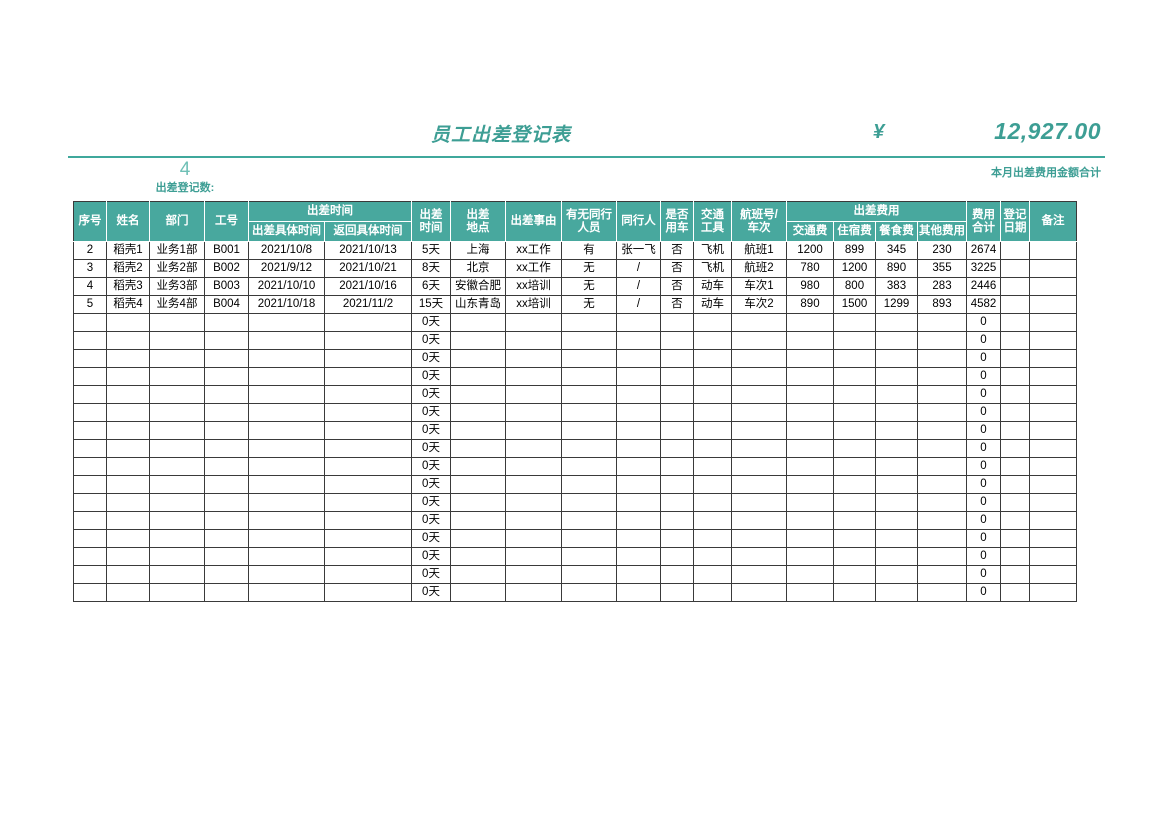 The width and height of the screenshot is (1170, 827). What do you see at coordinates (677, 448) in the screenshot?
I see `cell-use_car` at bounding box center [677, 448].